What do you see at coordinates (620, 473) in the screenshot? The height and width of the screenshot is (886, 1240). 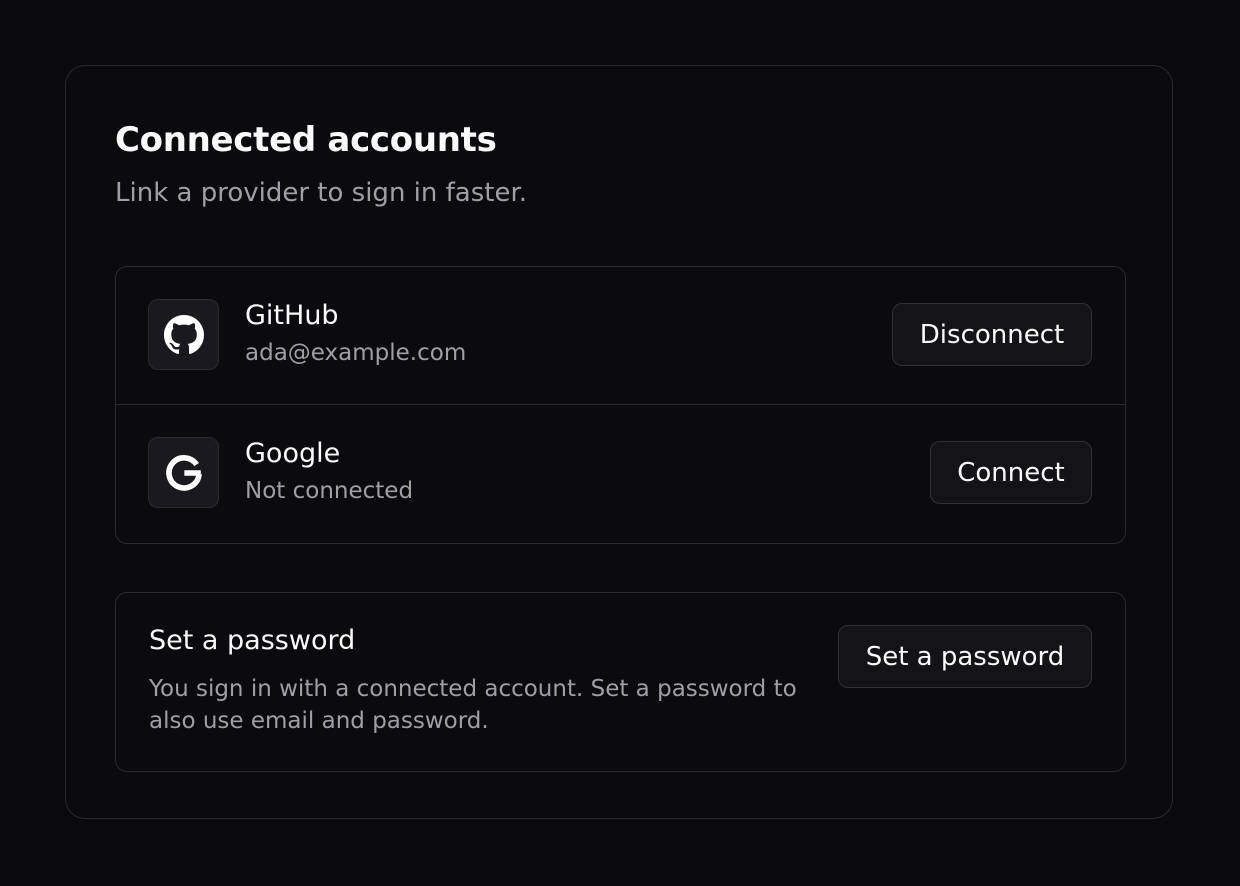 I see `provider-row-google: Google Not connected Connect` at bounding box center [620, 473].